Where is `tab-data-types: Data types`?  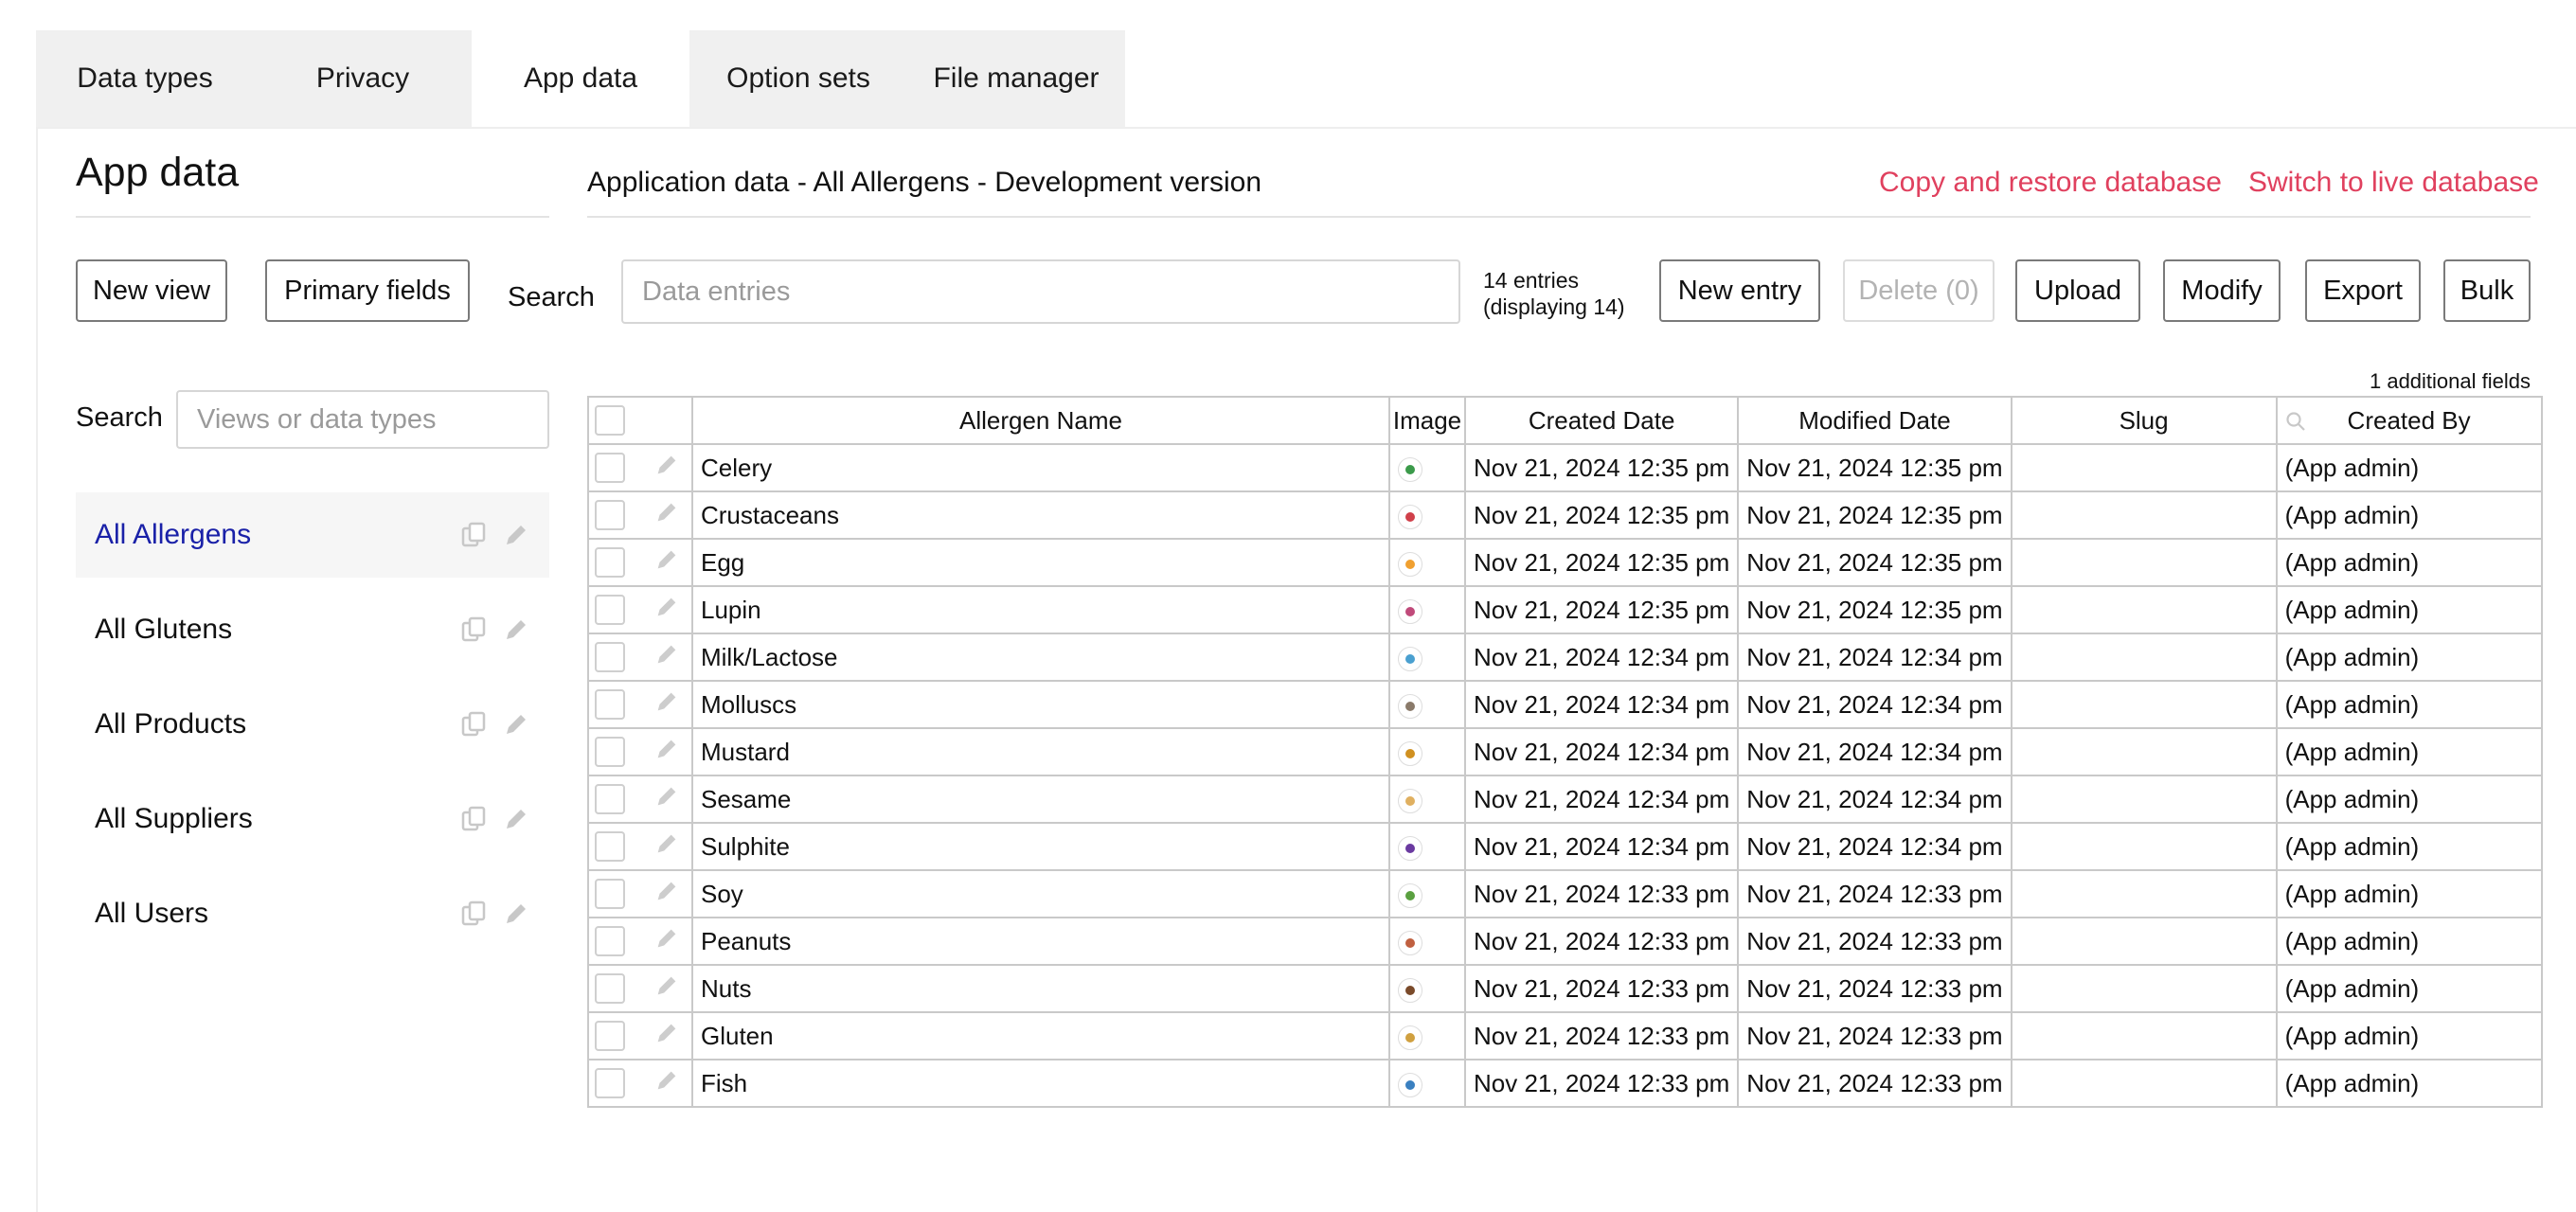
tab-data-types: Data types is located at coordinates (145, 78).